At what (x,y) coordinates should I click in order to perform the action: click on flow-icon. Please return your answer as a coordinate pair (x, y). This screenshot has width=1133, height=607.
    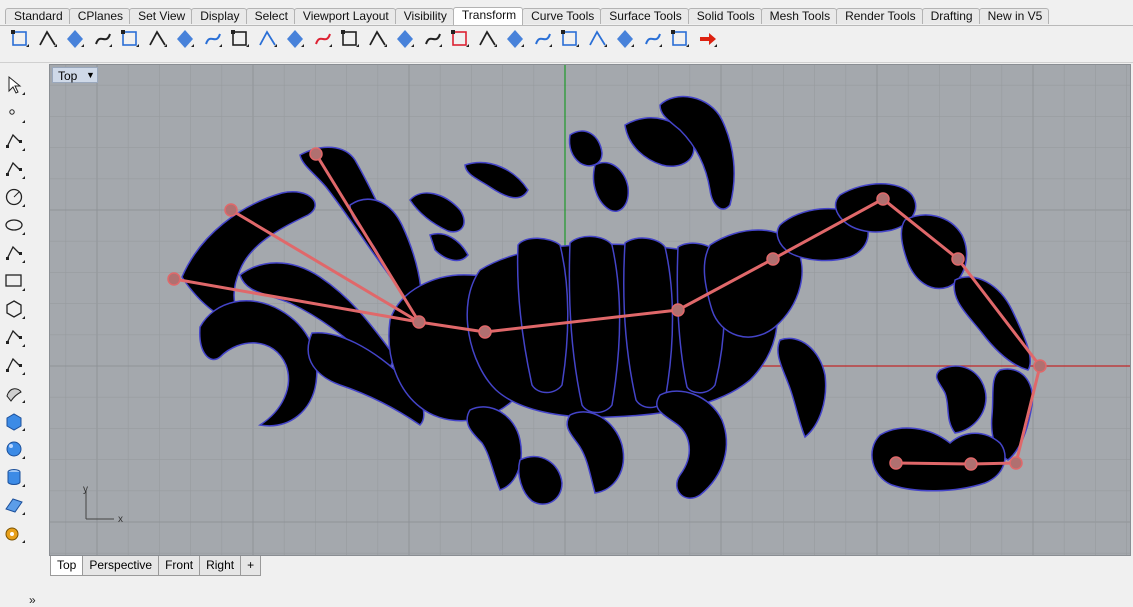
    Looking at the image, I should click on (598, 39).